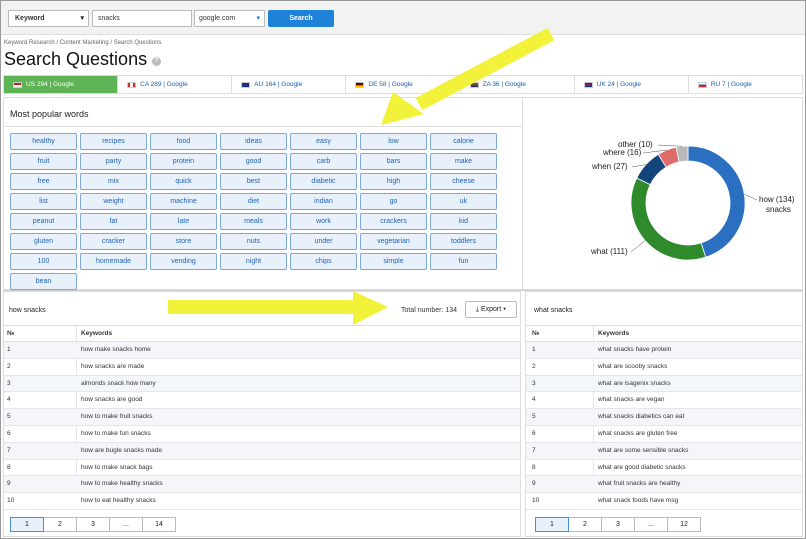  What do you see at coordinates (183, 261) in the screenshot?
I see `word-chip-vending: vending` at bounding box center [183, 261].